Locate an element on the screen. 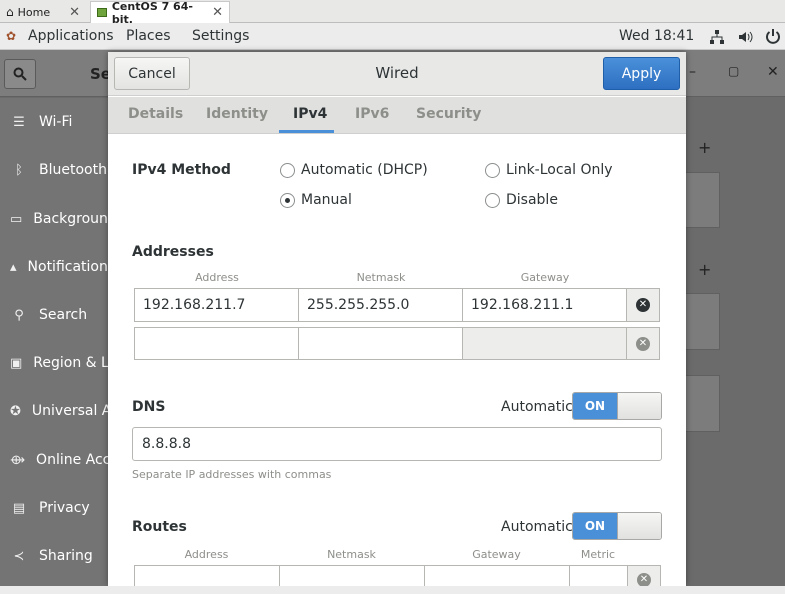  applications-menu: Applications is located at coordinates (71, 36).